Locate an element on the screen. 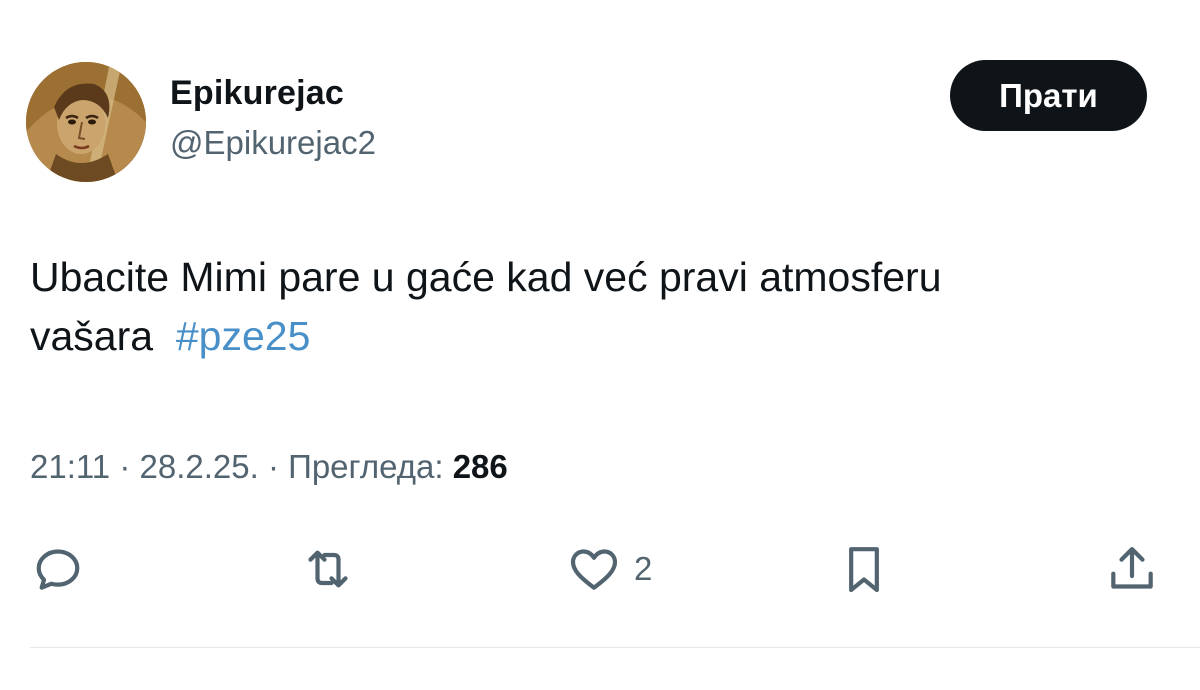  share-icon is located at coordinates (1132, 568).